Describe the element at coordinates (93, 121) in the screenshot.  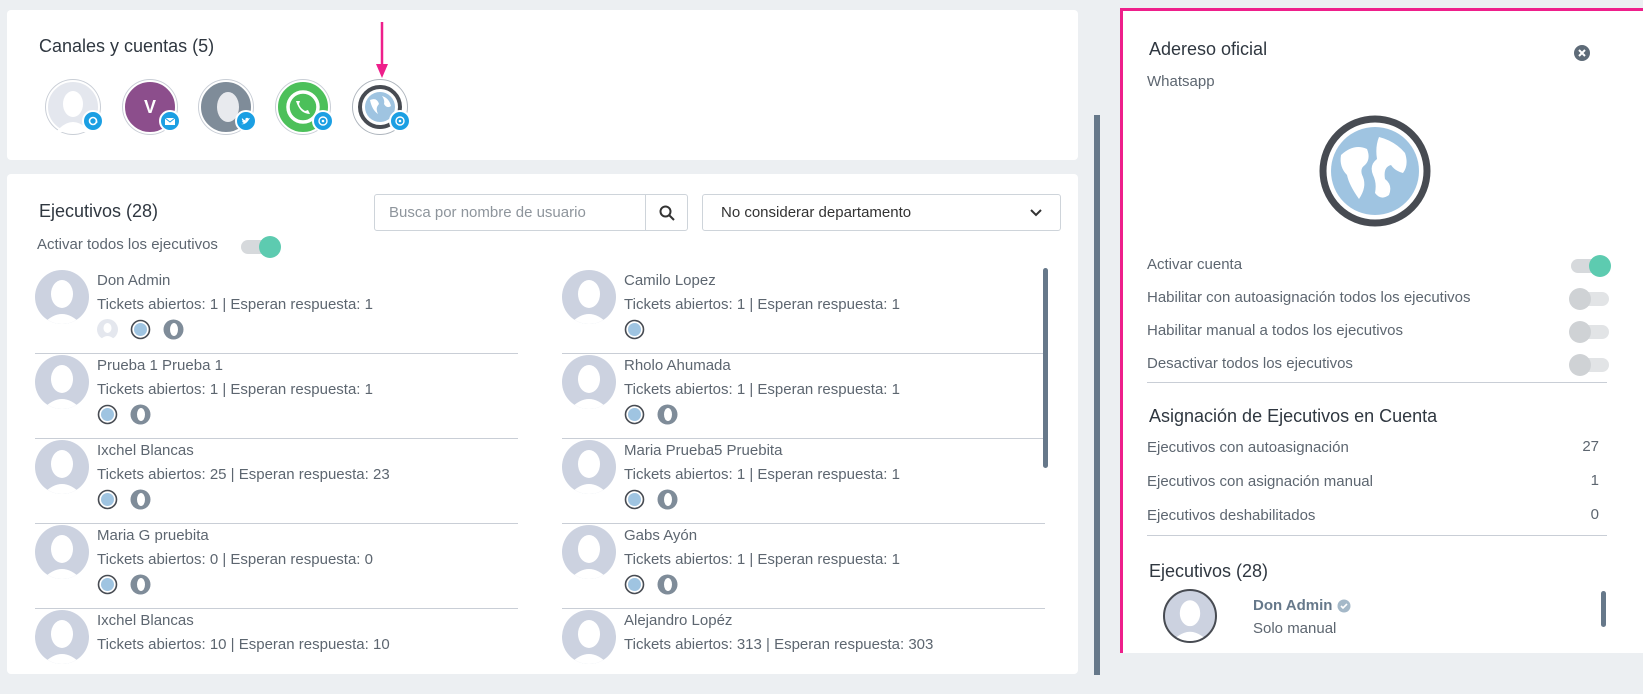
I see `at-icon` at that location.